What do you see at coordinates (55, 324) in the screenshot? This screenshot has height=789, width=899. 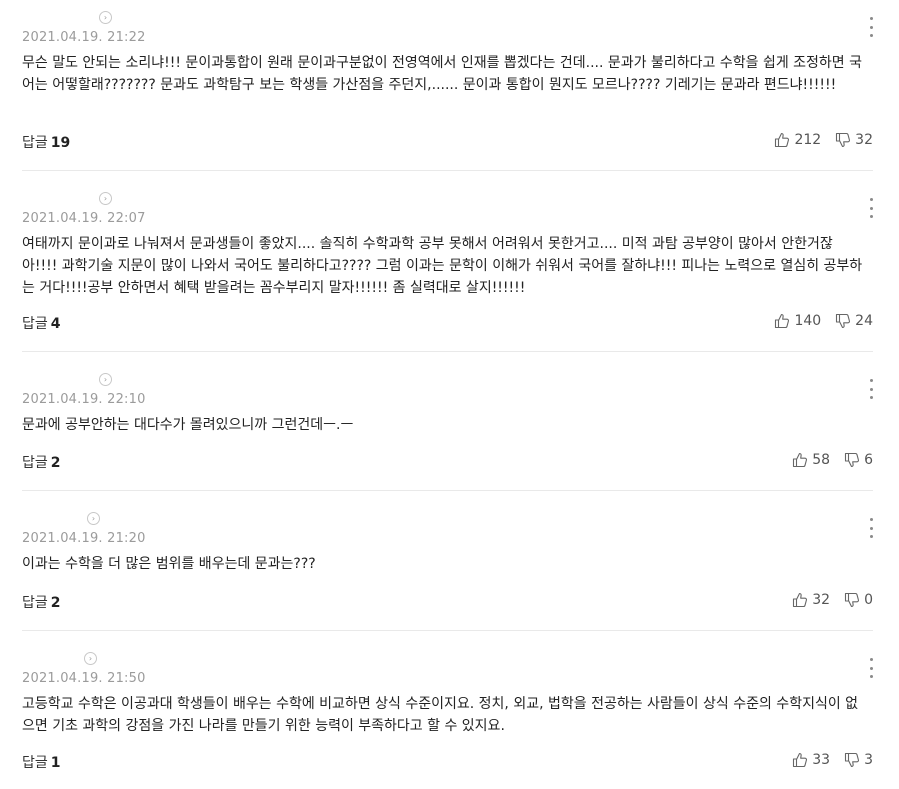 I see `reply-count: 4` at bounding box center [55, 324].